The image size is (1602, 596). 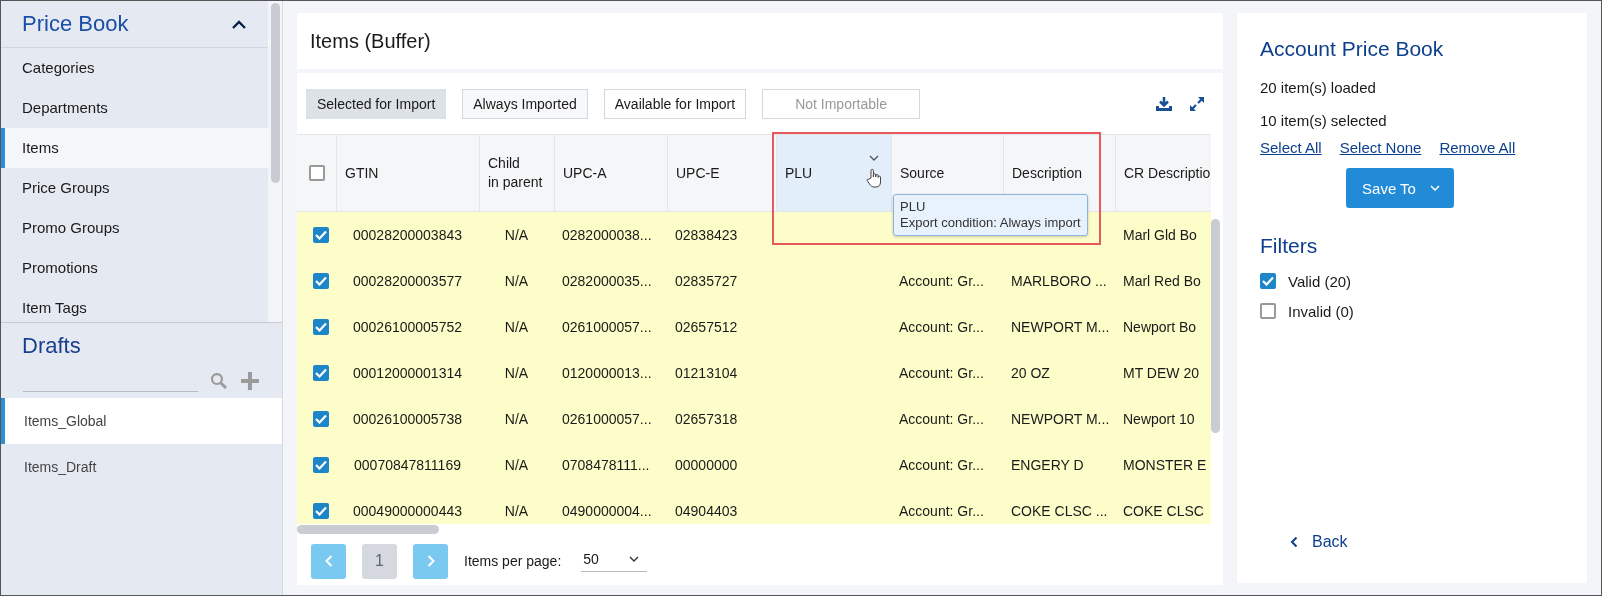 I want to click on filter-tab: Selected for Import, so click(x=376, y=103).